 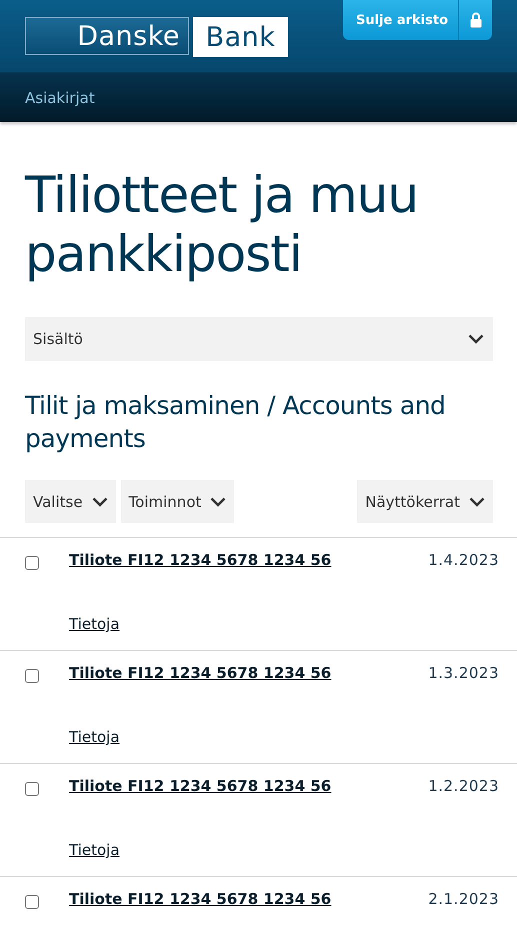 I want to click on document-date: 1.3.2023, so click(x=463, y=674).